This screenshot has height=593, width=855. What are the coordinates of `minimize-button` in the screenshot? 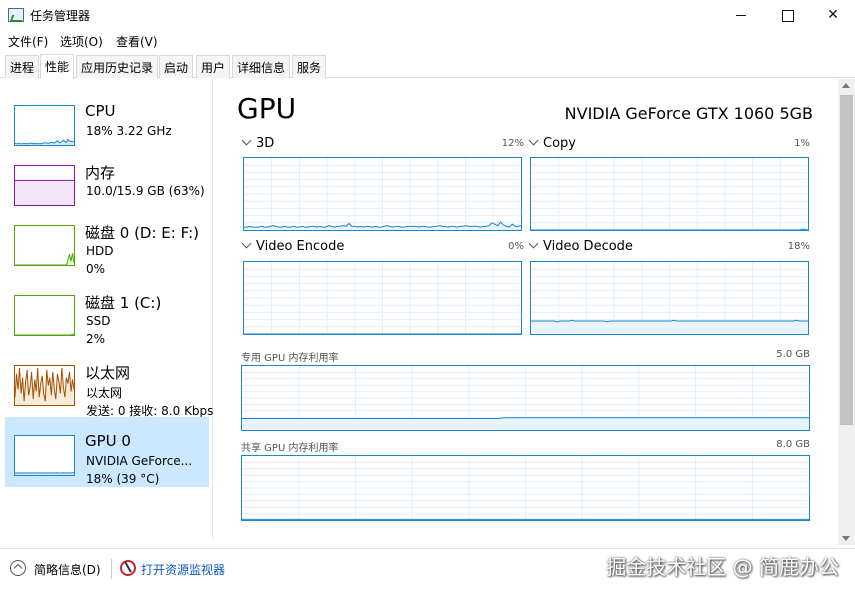 It's located at (741, 15).